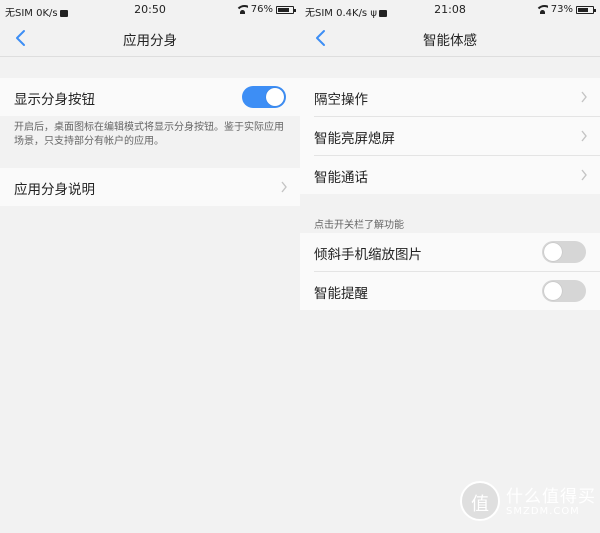 This screenshot has height=533, width=600. What do you see at coordinates (450, 41) in the screenshot?
I see `page-title: 智能体感` at bounding box center [450, 41].